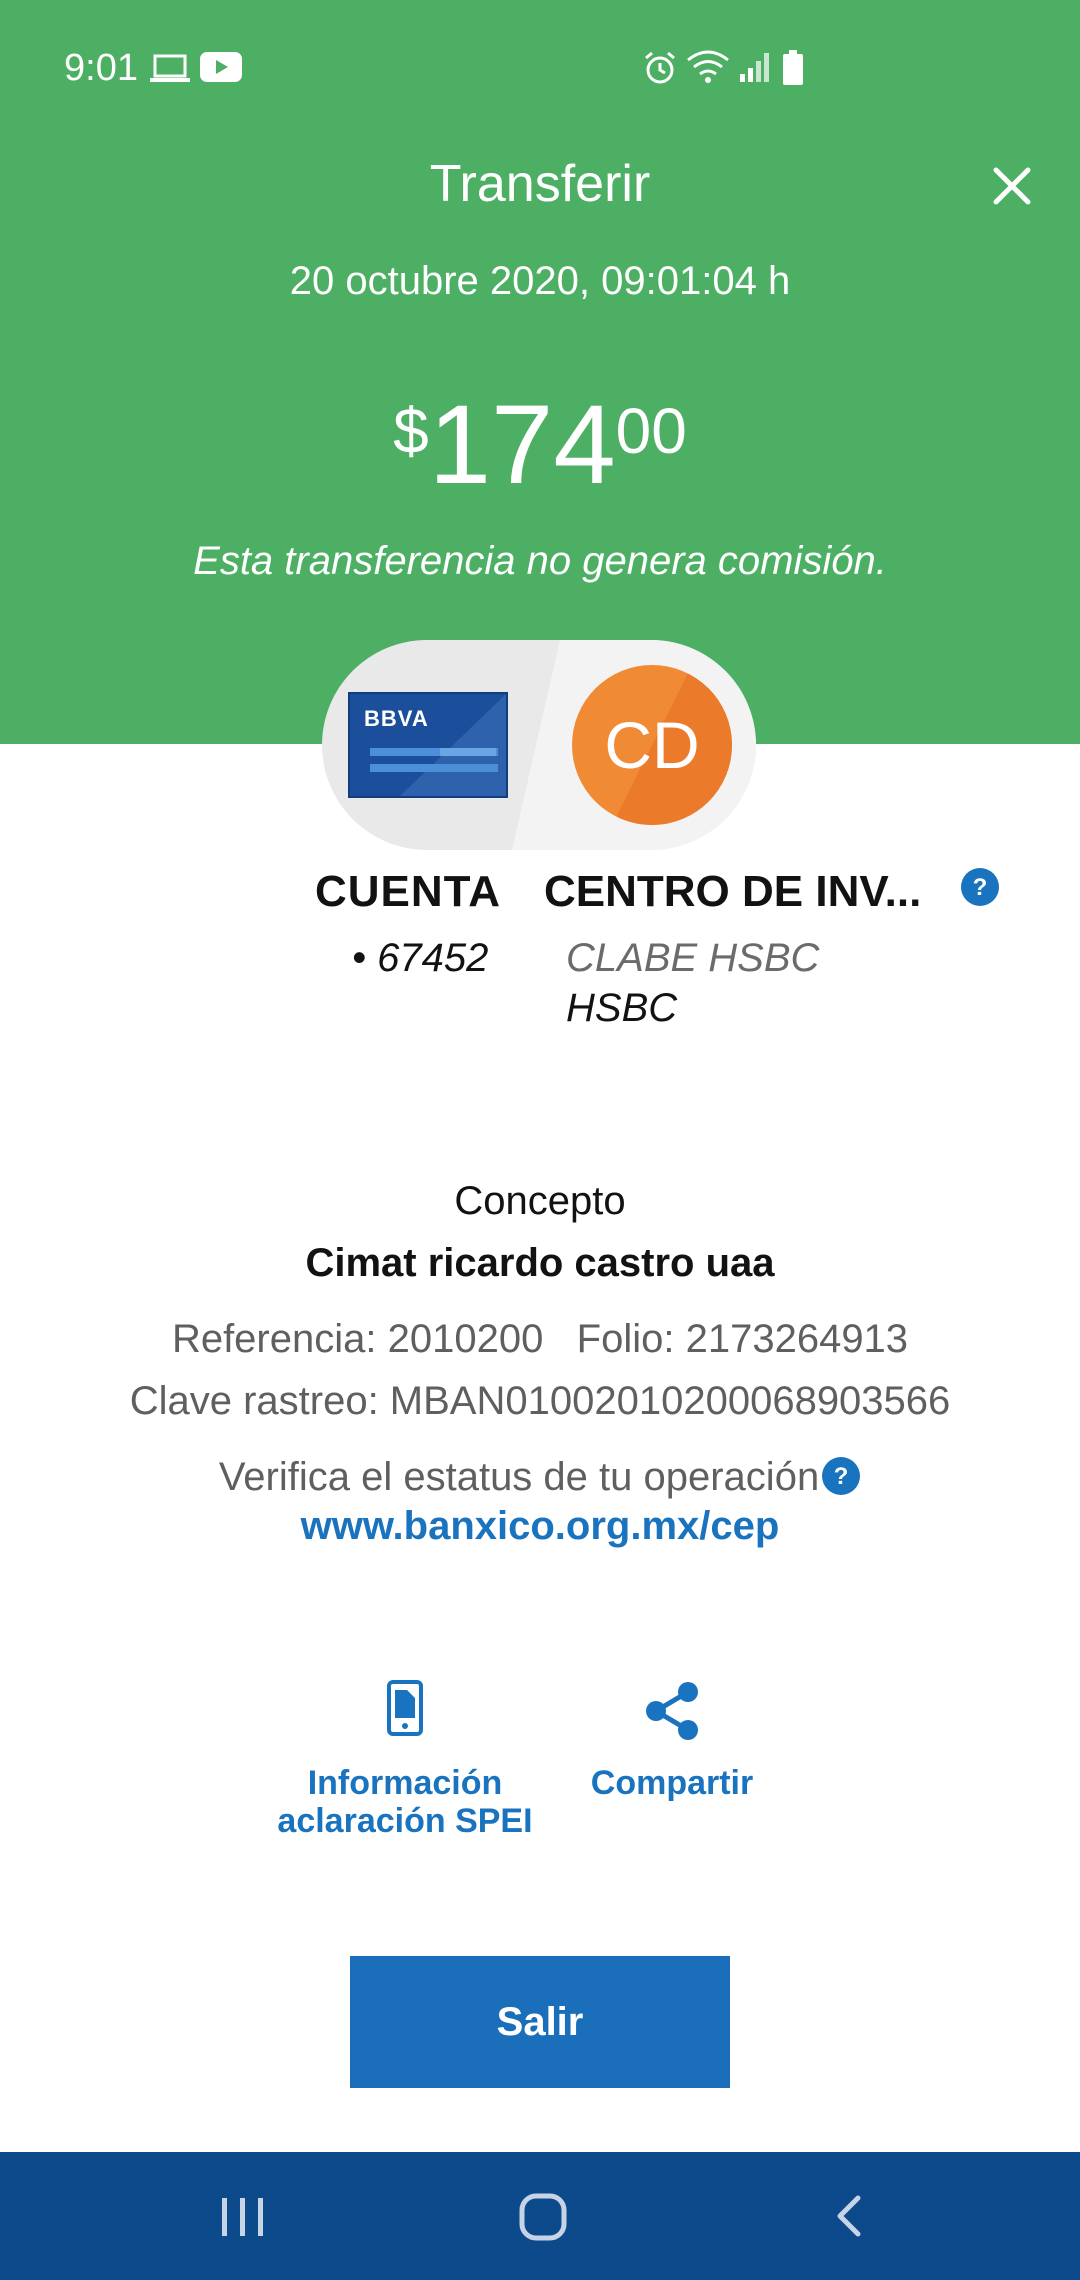 The width and height of the screenshot is (1080, 2280). I want to click on system-nav-bar, so click(540, 2216).